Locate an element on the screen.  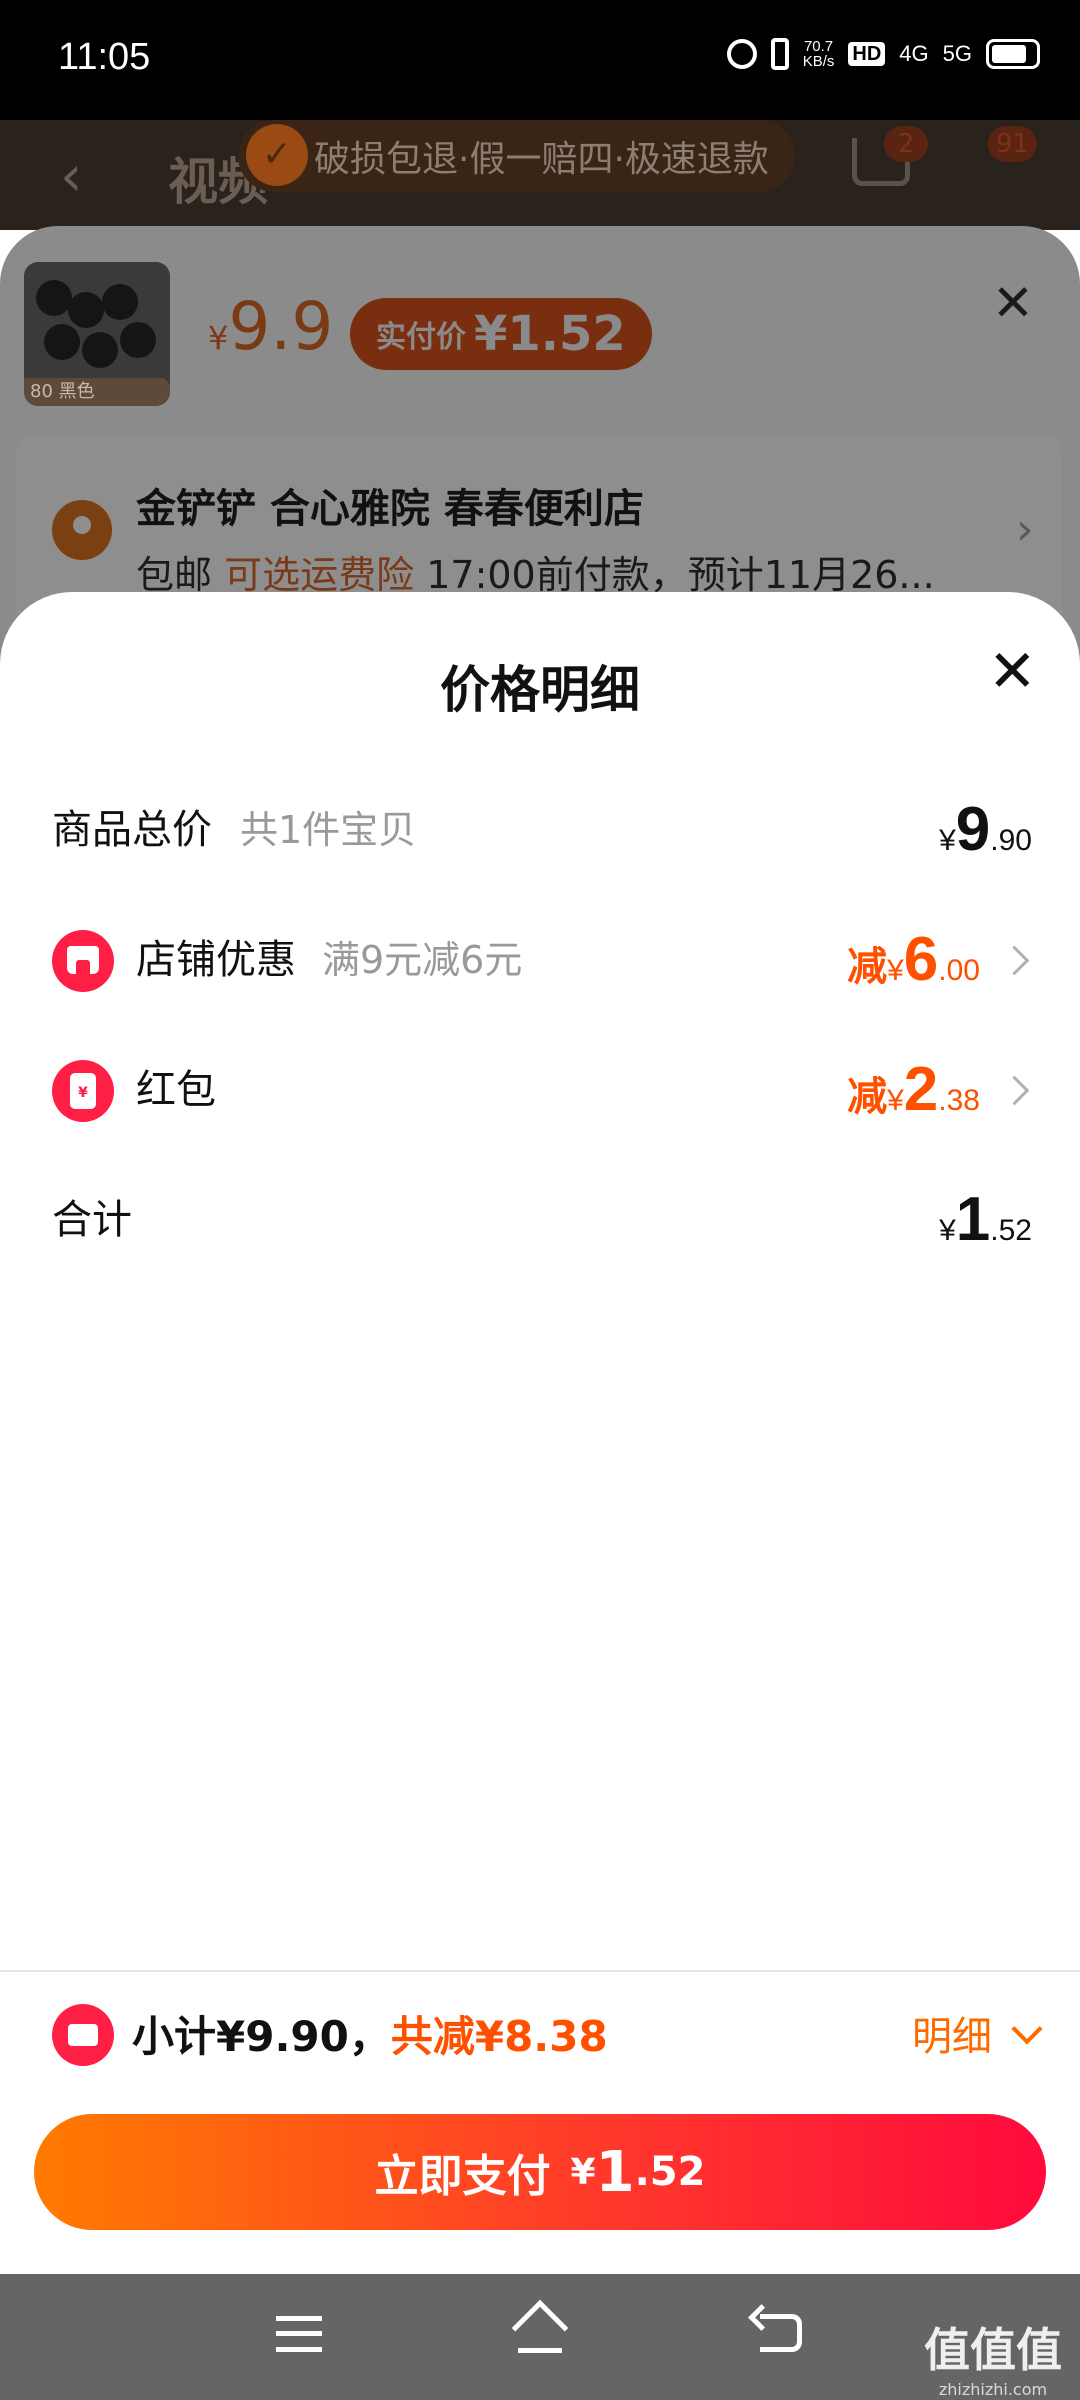
detail-label: 明细 is located at coordinates (952, 2037).